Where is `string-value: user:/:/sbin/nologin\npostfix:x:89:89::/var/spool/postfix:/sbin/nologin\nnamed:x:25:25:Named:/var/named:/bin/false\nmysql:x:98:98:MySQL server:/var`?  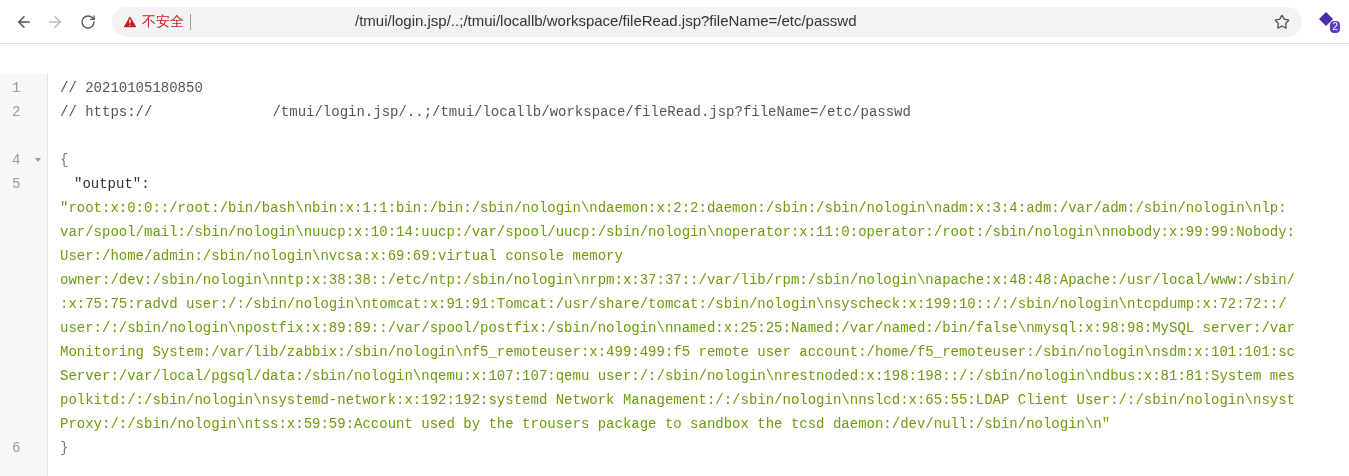 string-value: user:/:/sbin/nologin\npostfix:x:89:89::/var/spool/postfix:/sbin/nologin\nnamed:x:25:25:Named:/var/named:/bin/false\nmysql:x:98:98:MySQL server:/var is located at coordinates (677, 328).